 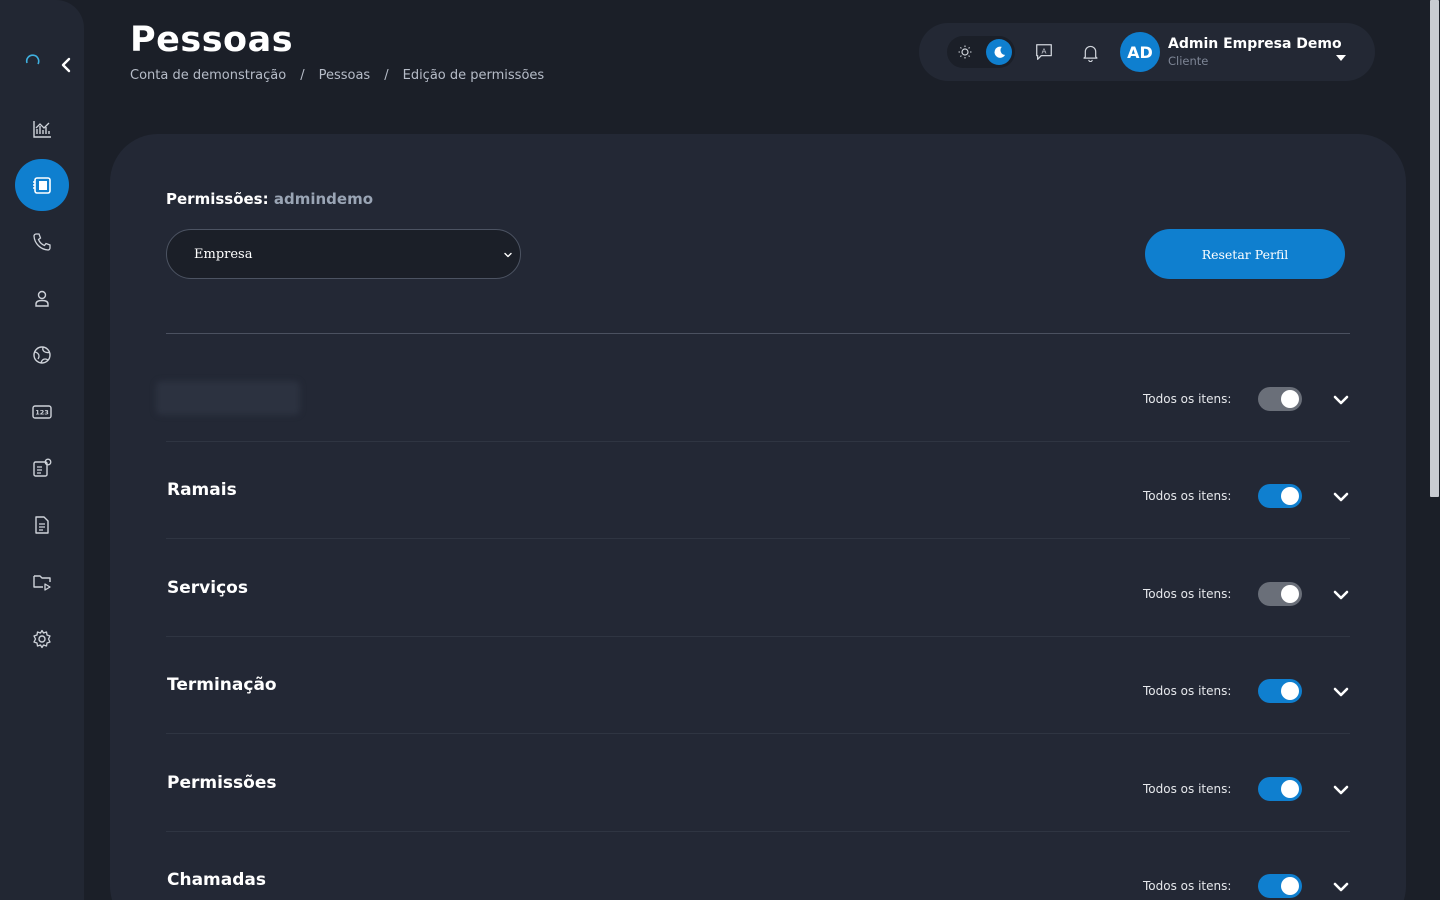 I want to click on phone-icon, so click(x=42, y=242).